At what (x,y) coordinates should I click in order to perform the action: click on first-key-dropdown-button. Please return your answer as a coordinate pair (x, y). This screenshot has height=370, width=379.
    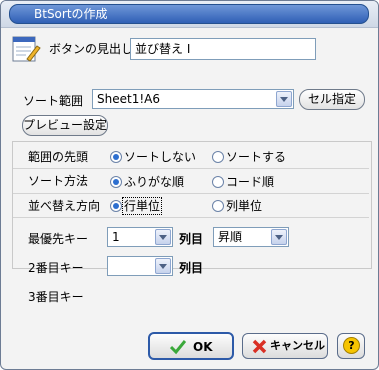
    Looking at the image, I should click on (163, 237).